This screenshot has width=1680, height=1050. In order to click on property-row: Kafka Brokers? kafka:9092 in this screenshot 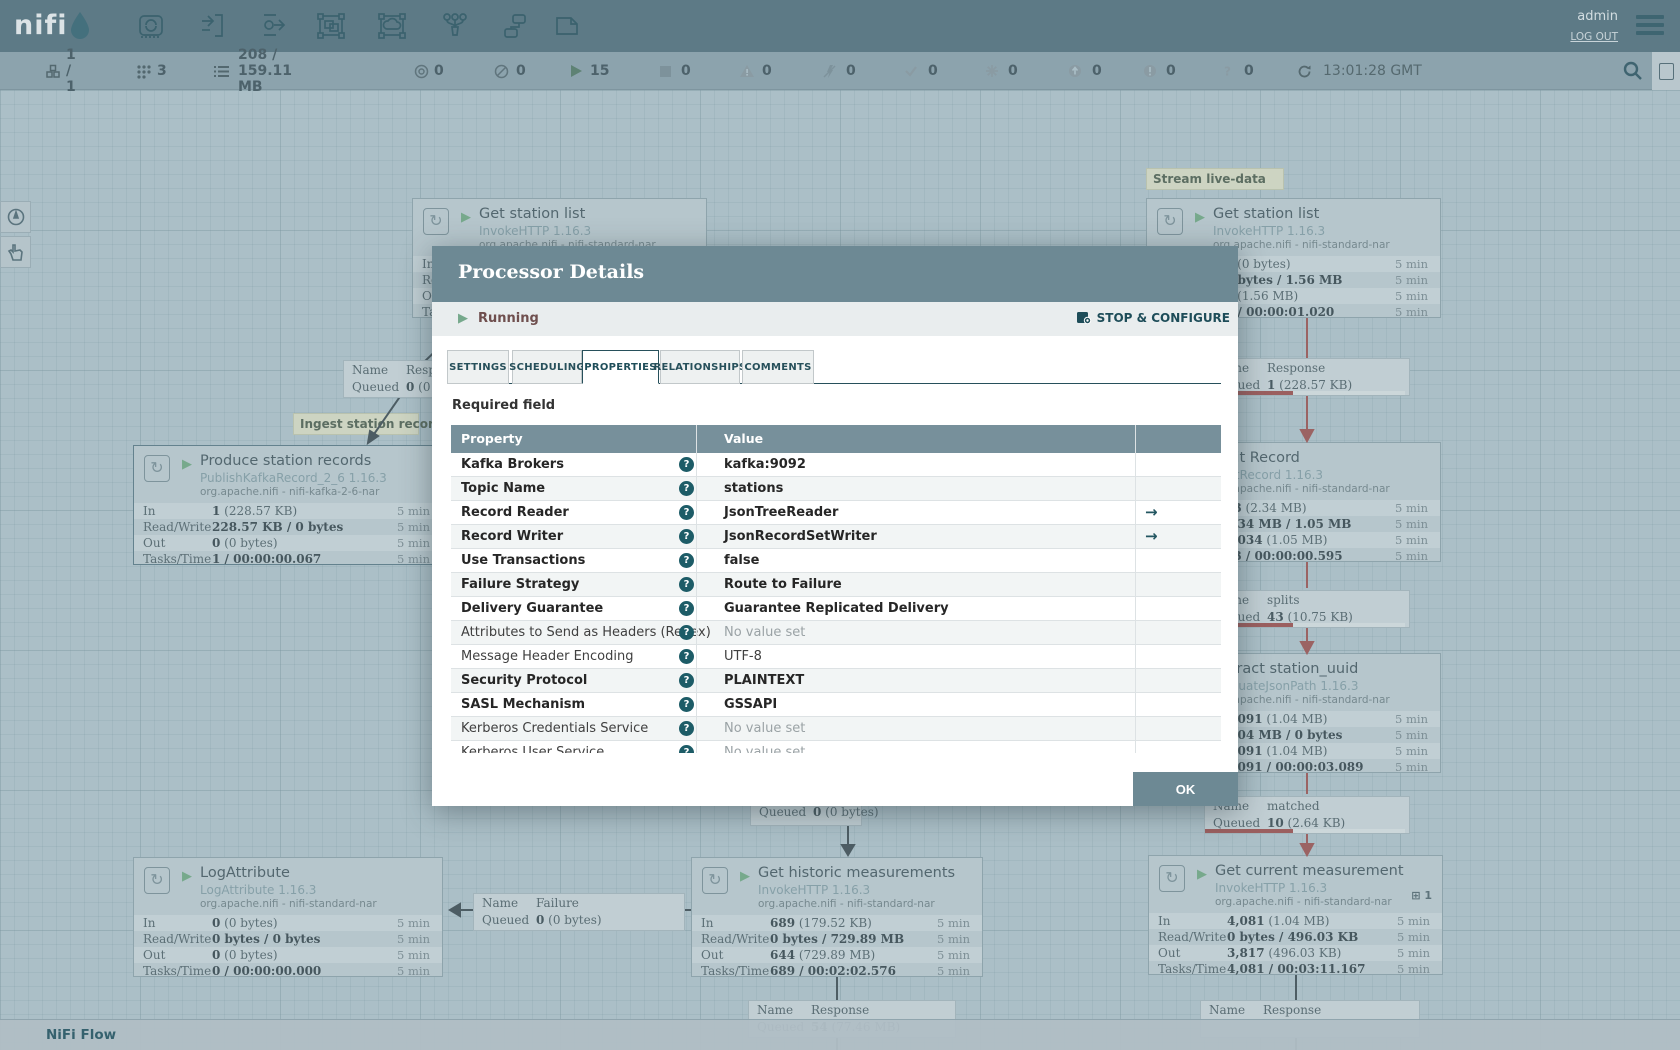, I will do `click(836, 465)`.